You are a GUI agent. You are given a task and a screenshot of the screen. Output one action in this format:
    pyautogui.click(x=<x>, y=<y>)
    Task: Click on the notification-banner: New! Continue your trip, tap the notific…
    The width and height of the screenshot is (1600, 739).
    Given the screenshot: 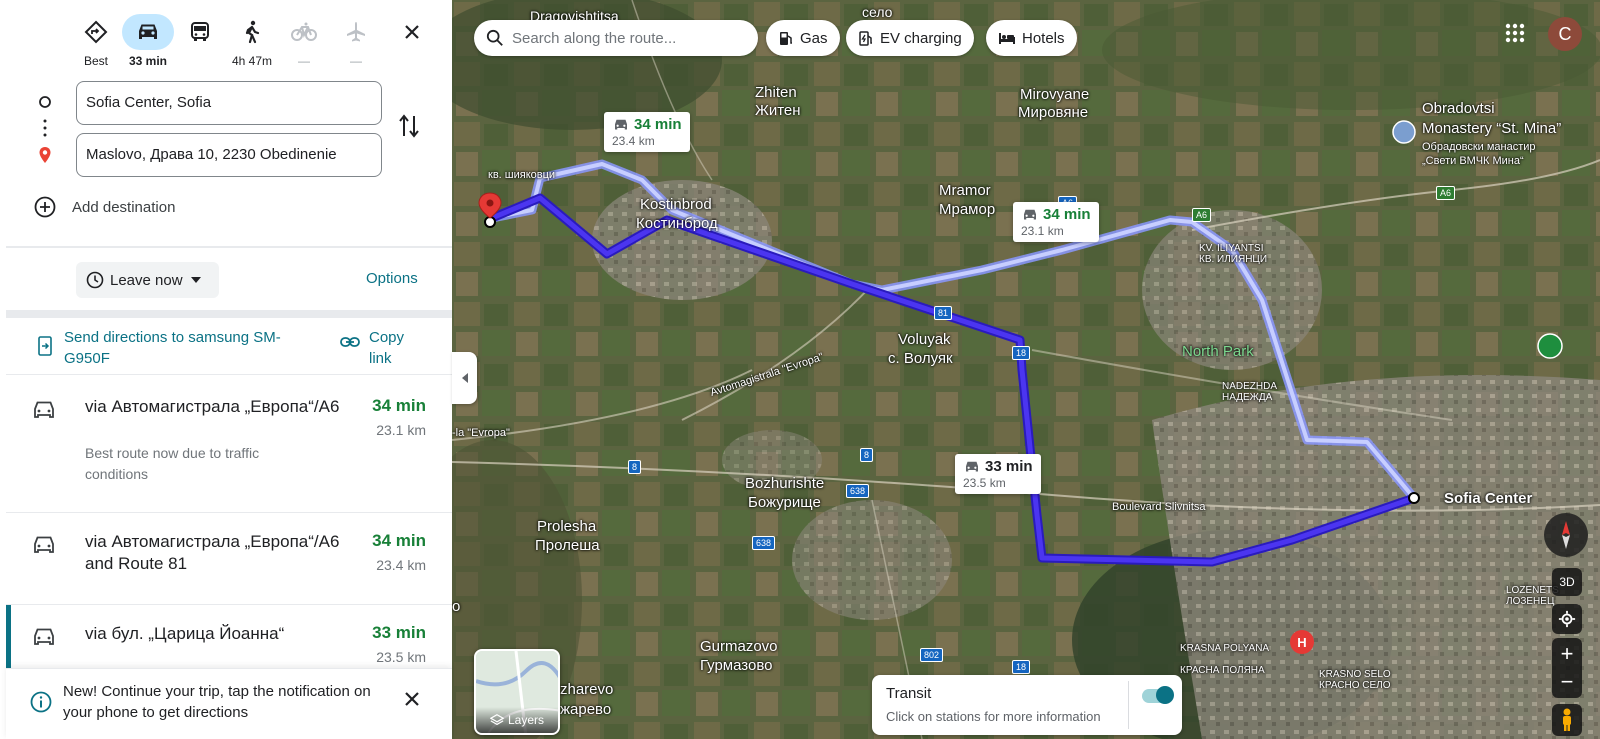 What is the action you would take?
    pyautogui.click(x=229, y=703)
    